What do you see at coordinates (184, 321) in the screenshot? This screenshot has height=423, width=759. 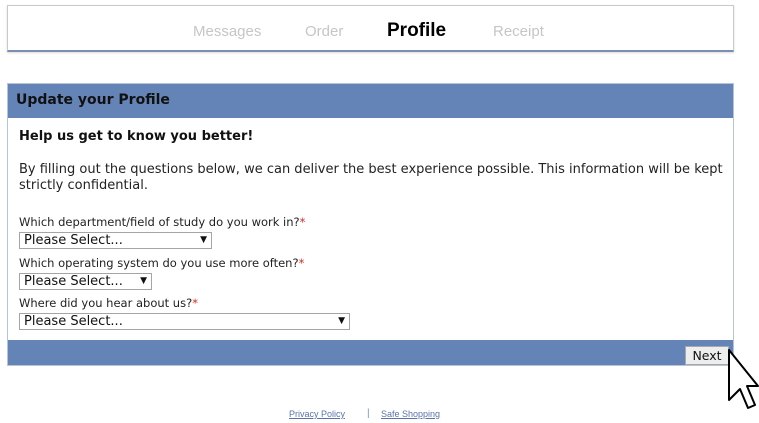 I see `referral-select: Please Select... ▼` at bounding box center [184, 321].